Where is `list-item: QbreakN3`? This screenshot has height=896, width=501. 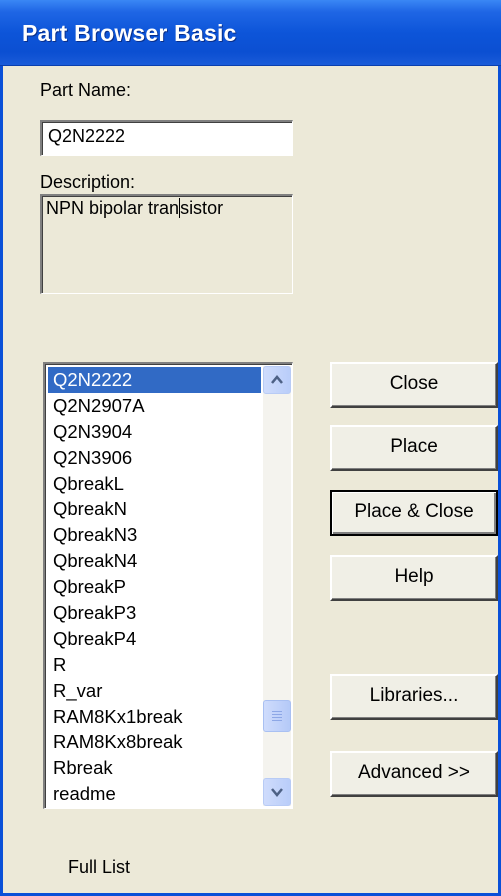 list-item: QbreakN3 is located at coordinates (154, 535).